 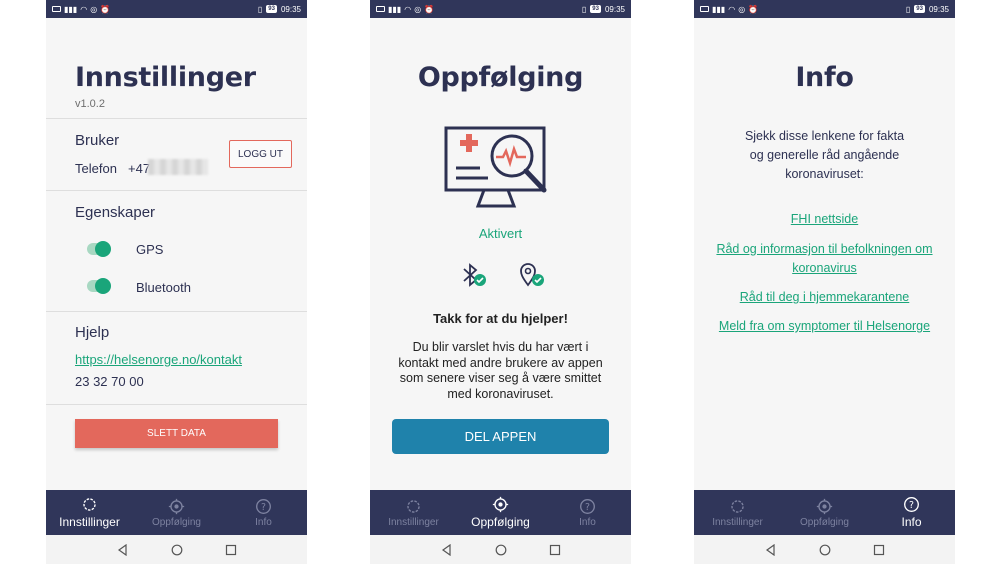 I want to click on link-line: koronavirus, so click(x=824, y=268).